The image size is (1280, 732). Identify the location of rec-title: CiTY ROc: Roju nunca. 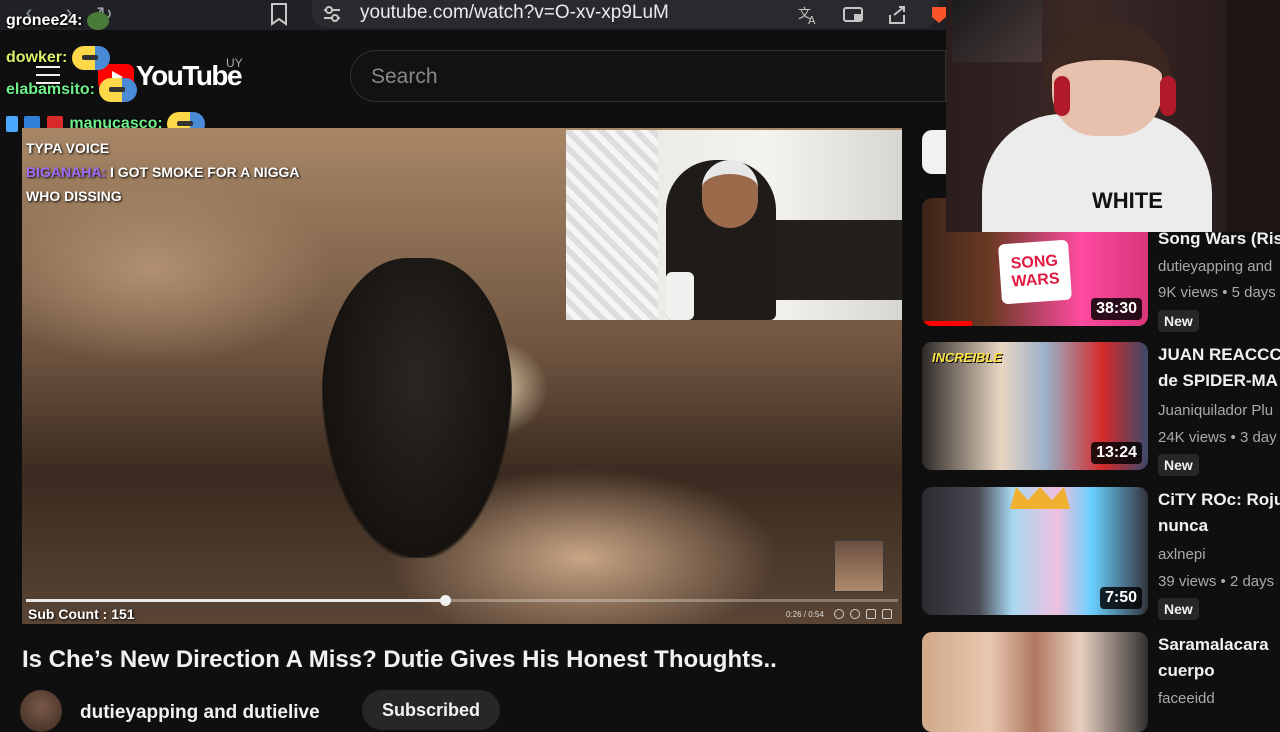
(1219, 513).